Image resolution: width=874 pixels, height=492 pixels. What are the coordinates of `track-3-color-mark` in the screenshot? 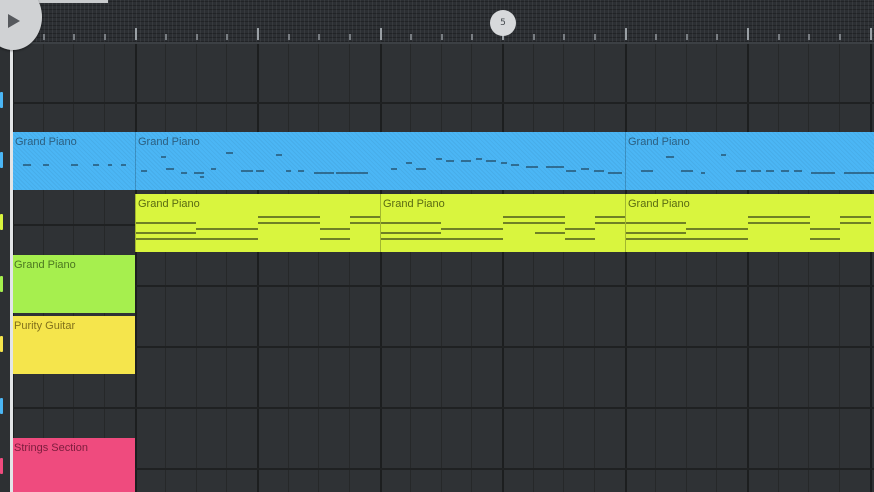 It's located at (1, 222).